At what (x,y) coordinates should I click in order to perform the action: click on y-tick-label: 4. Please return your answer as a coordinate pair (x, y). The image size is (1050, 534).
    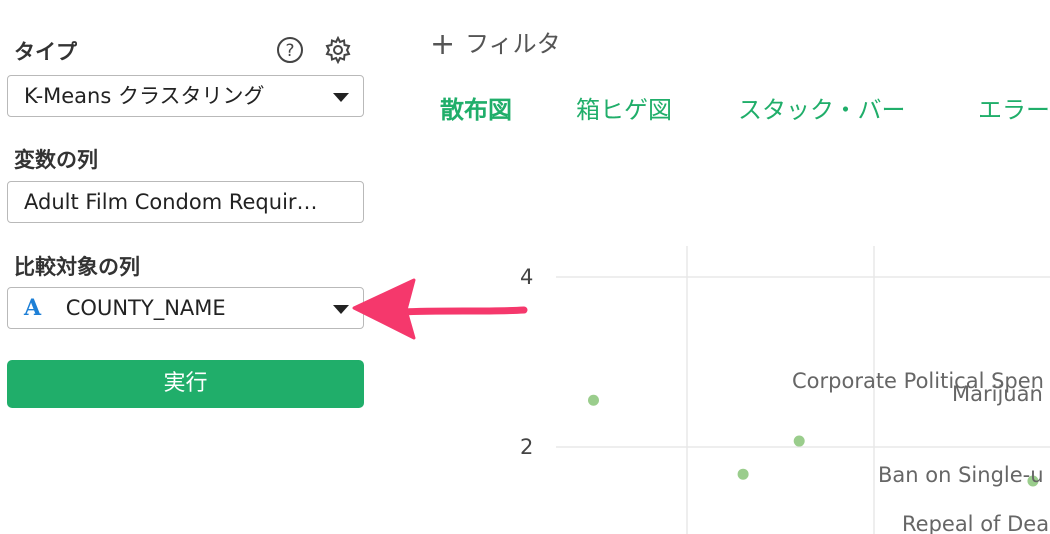
    Looking at the image, I should click on (527, 277).